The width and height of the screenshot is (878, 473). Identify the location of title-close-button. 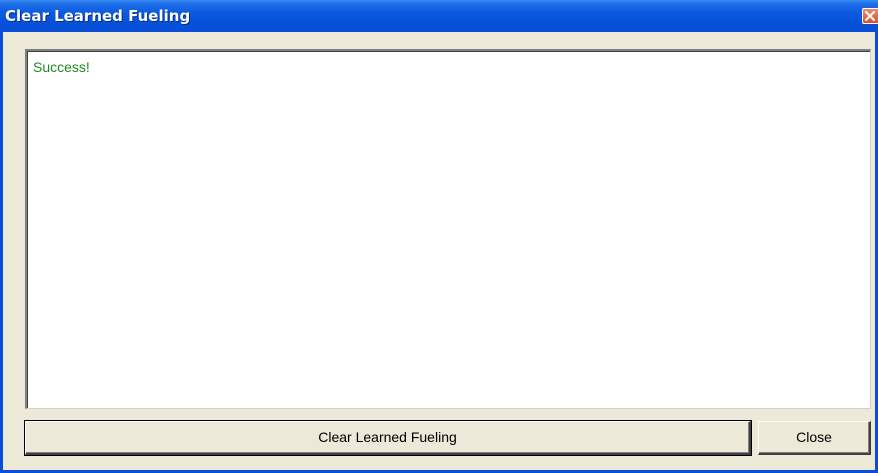
(870, 16).